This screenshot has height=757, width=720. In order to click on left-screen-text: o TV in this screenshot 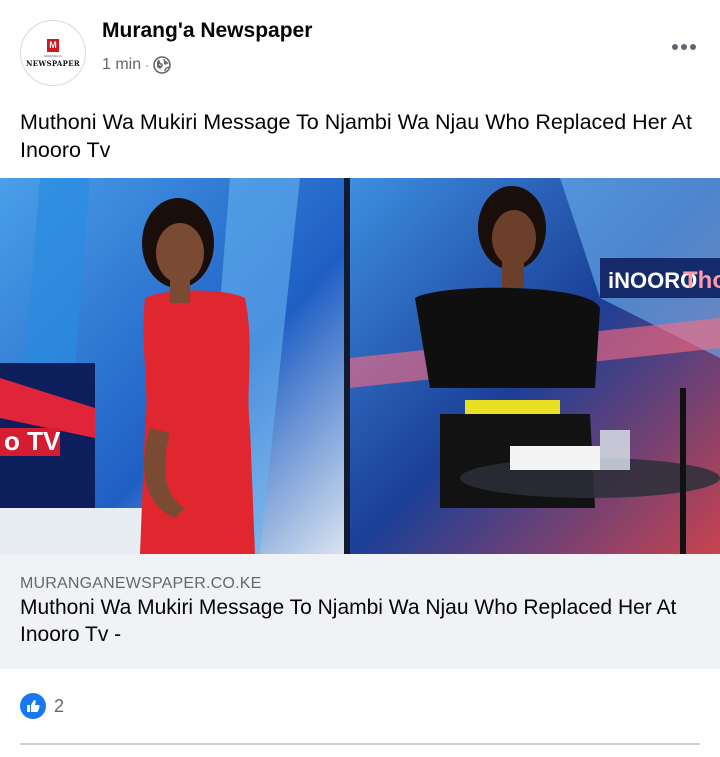, I will do `click(32, 441)`.